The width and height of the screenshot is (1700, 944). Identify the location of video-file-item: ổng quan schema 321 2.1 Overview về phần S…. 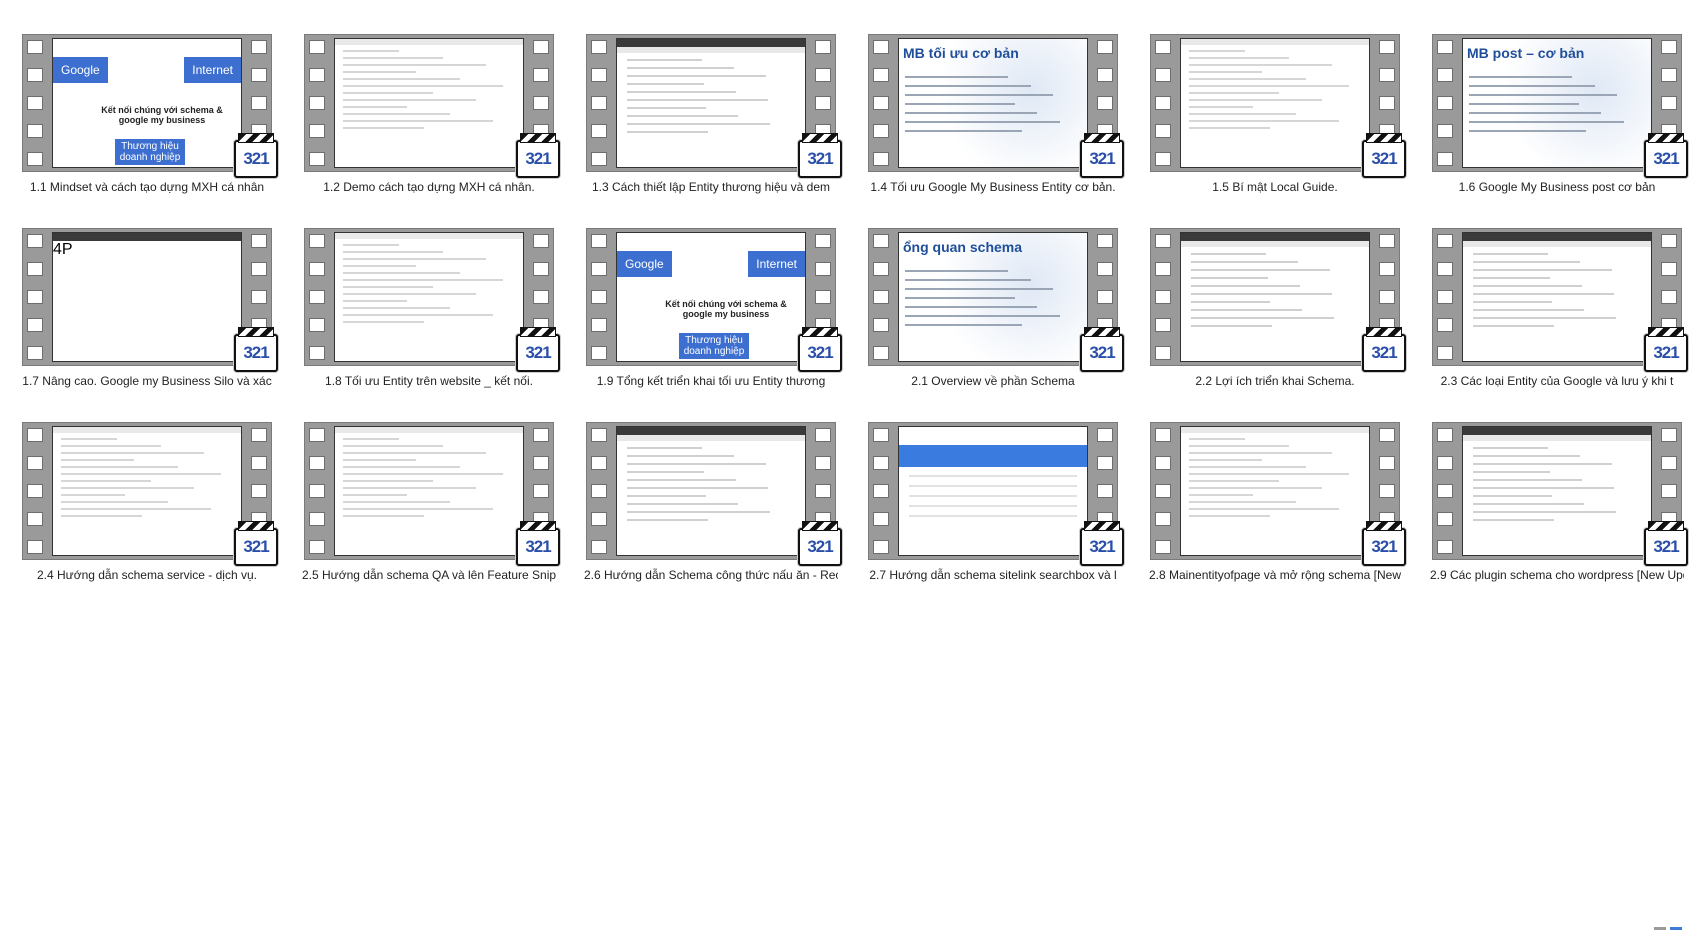
(995, 308).